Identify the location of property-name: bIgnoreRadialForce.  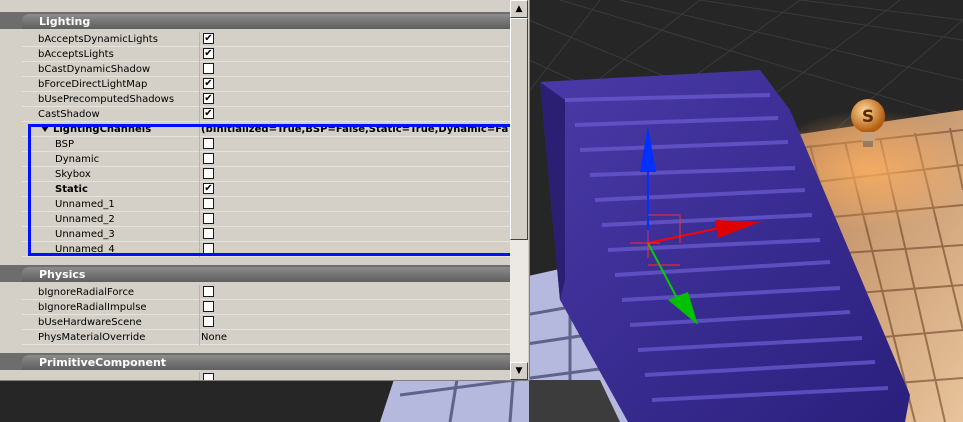
(86, 292).